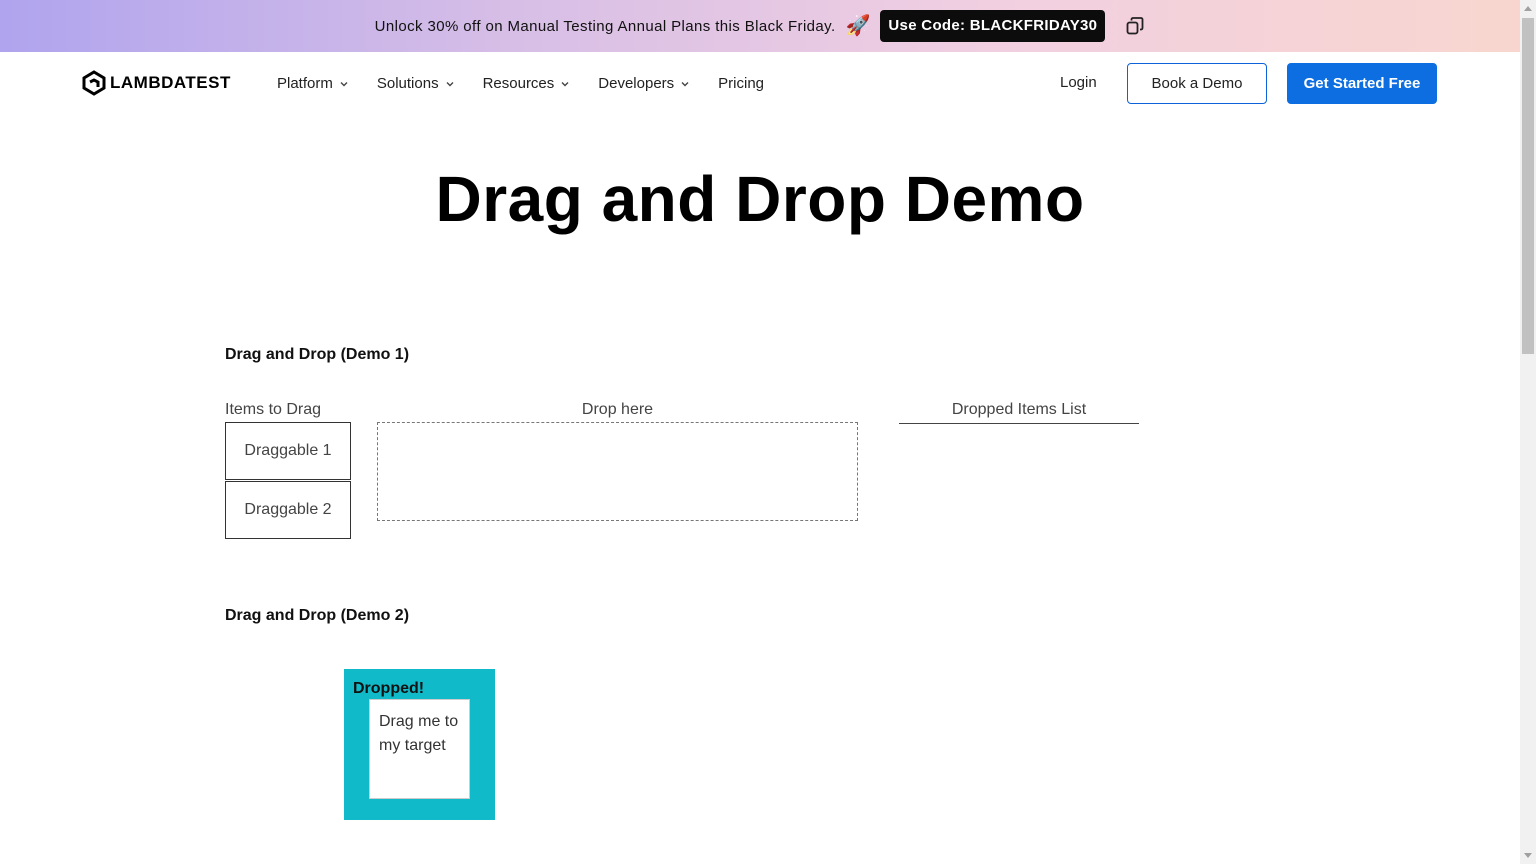 Image resolution: width=1536 pixels, height=864 pixels. I want to click on draggable-1: Draggable 1, so click(288, 451).